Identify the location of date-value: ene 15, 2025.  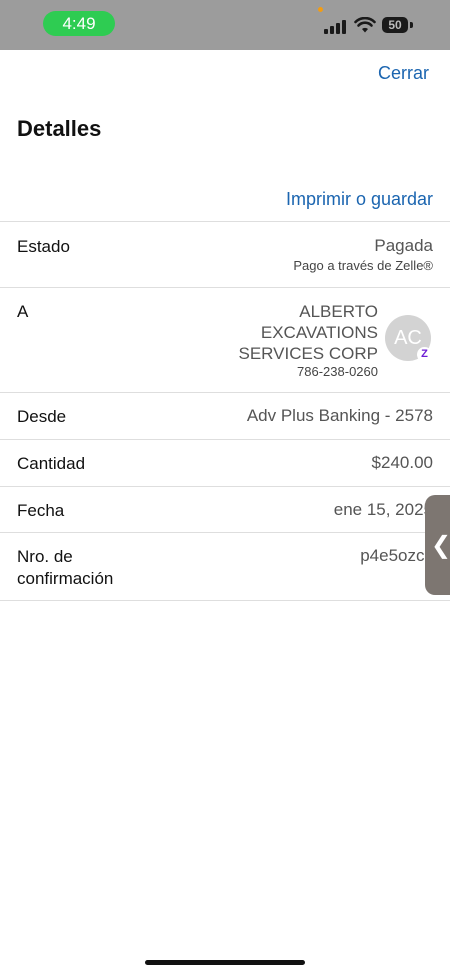
(383, 509).